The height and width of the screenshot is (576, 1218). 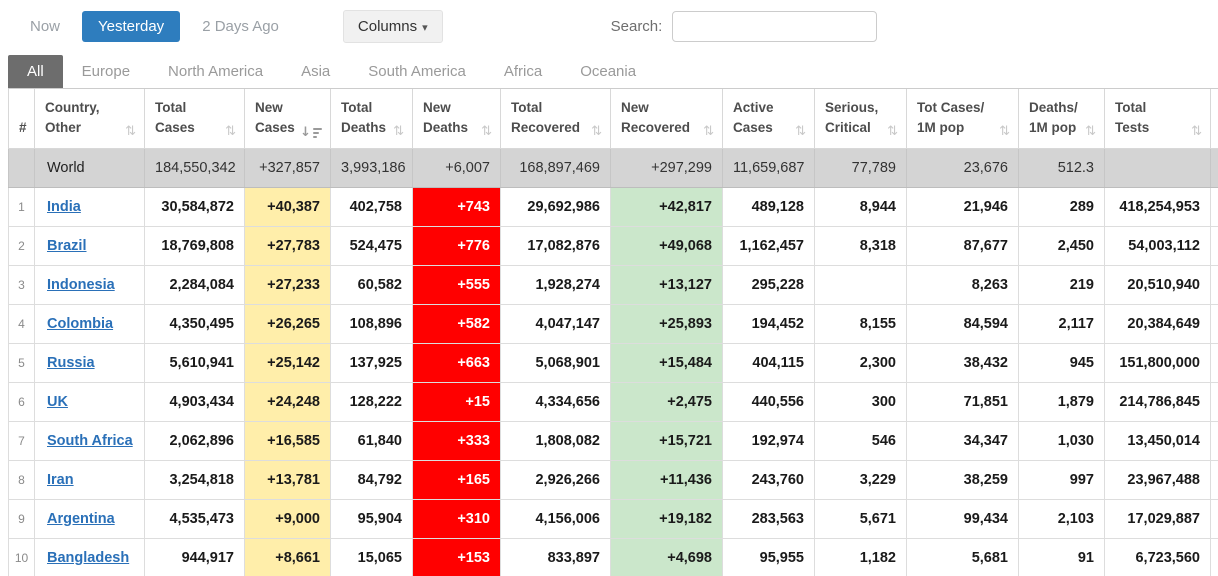 I want to click on country-link: UK, so click(x=57, y=402).